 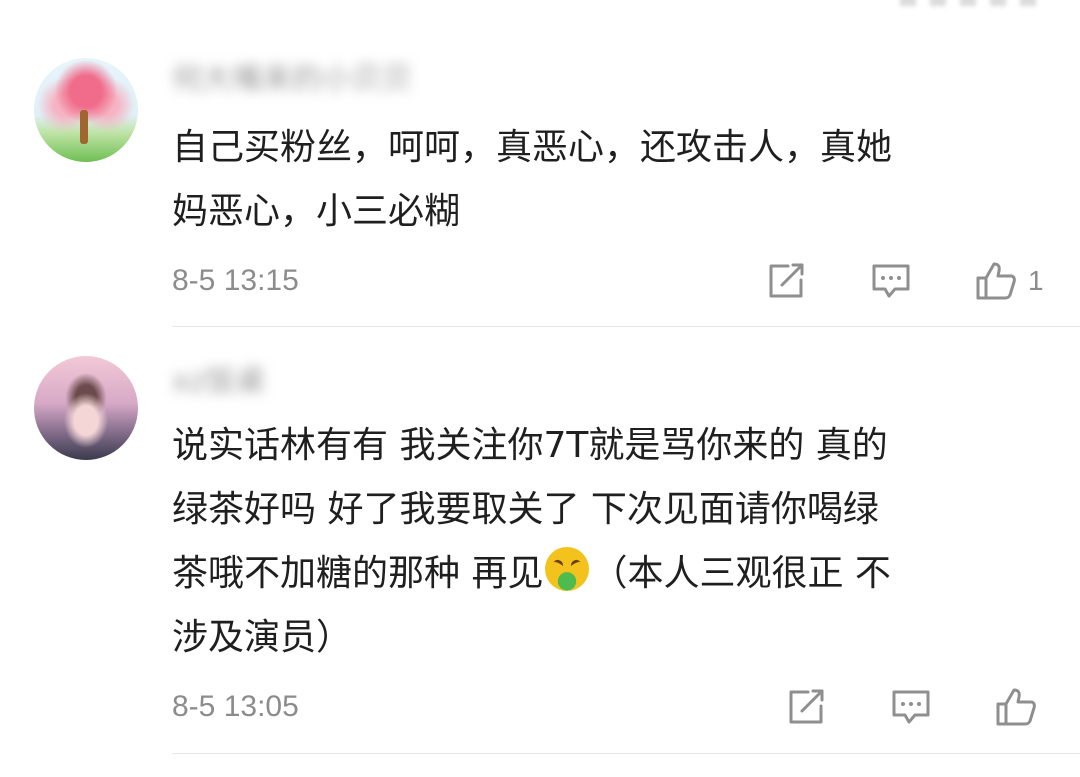 What do you see at coordinates (532, 179) in the screenshot?
I see `comment-text: 自己买粉丝，呵呵，真恶心，还攻击人，真她 妈恶心，小三必糊` at bounding box center [532, 179].